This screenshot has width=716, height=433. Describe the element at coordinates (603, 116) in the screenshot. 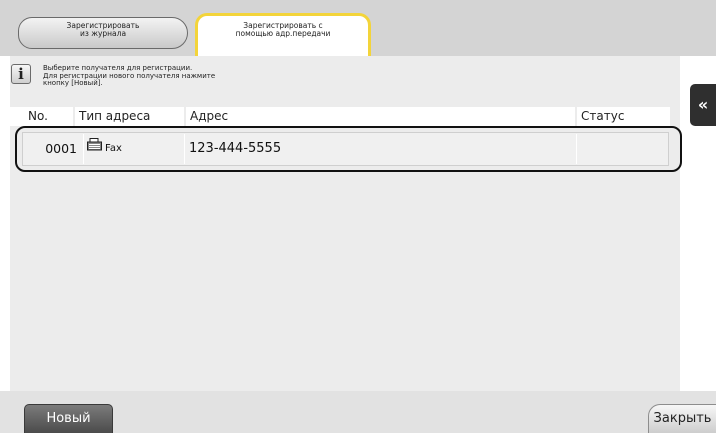

I see `column-header-status: Статус` at that location.